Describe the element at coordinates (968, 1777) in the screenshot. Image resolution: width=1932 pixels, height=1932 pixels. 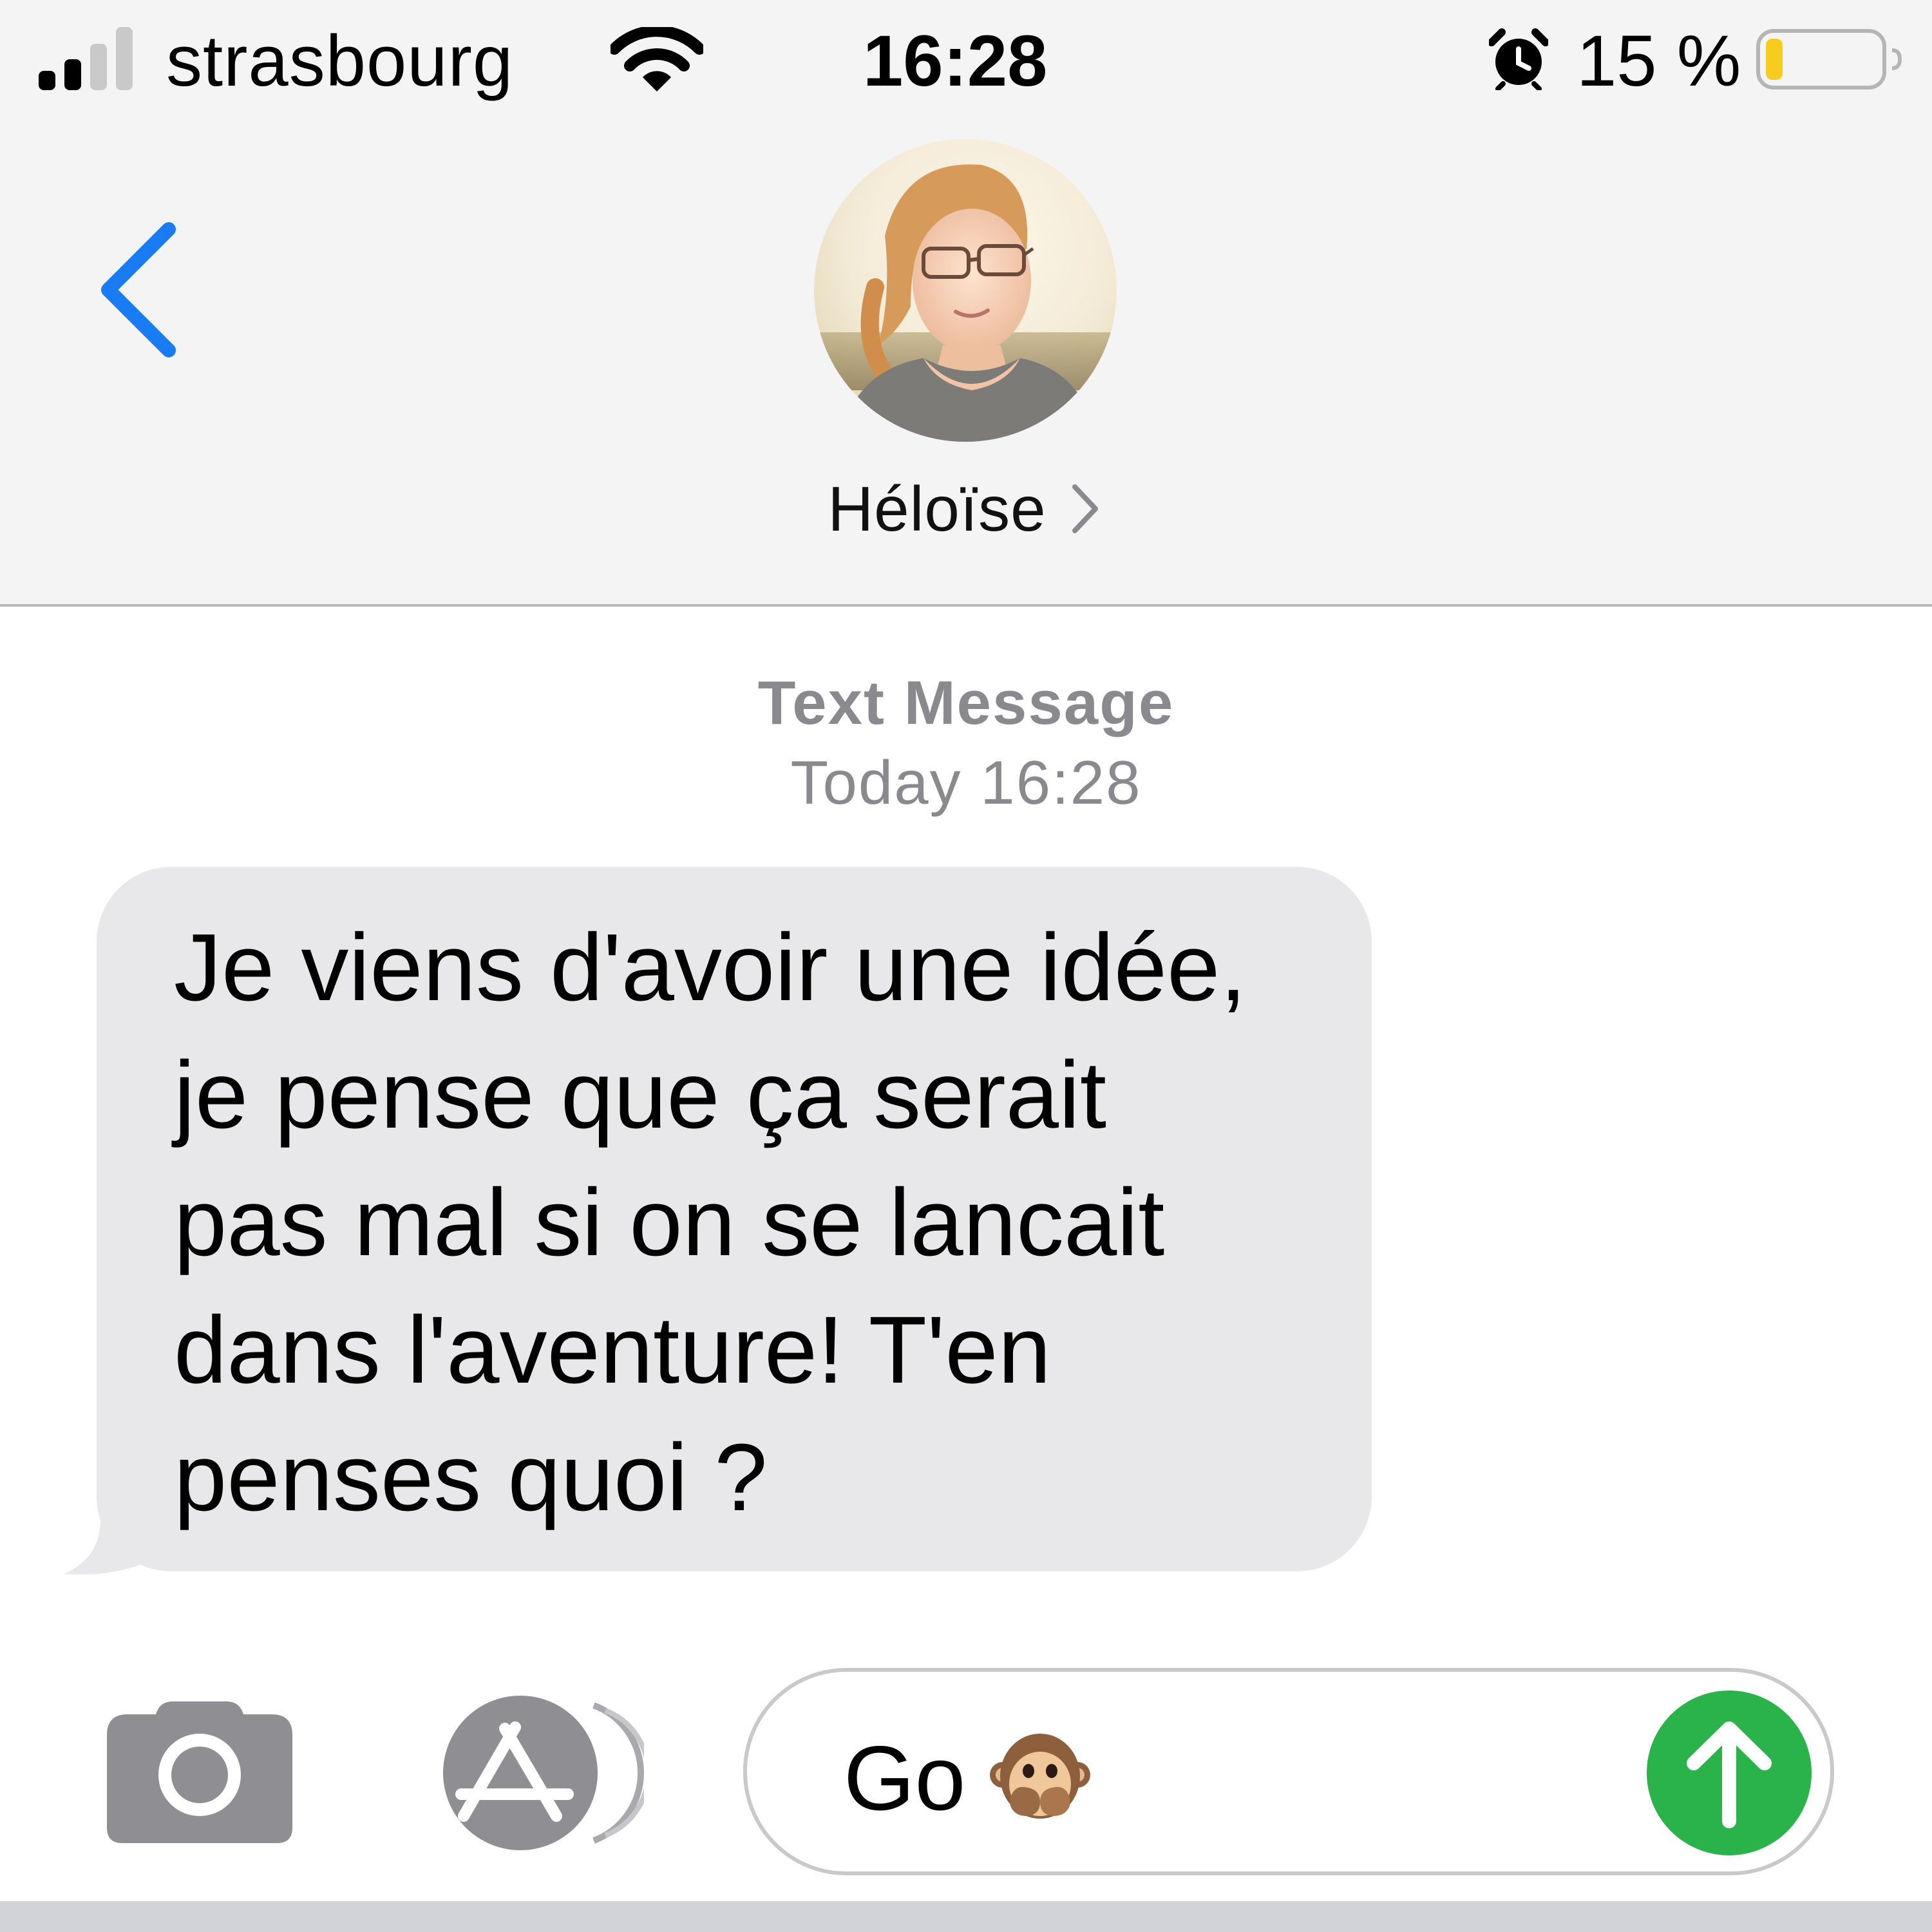
I see `input-draft: Go` at that location.